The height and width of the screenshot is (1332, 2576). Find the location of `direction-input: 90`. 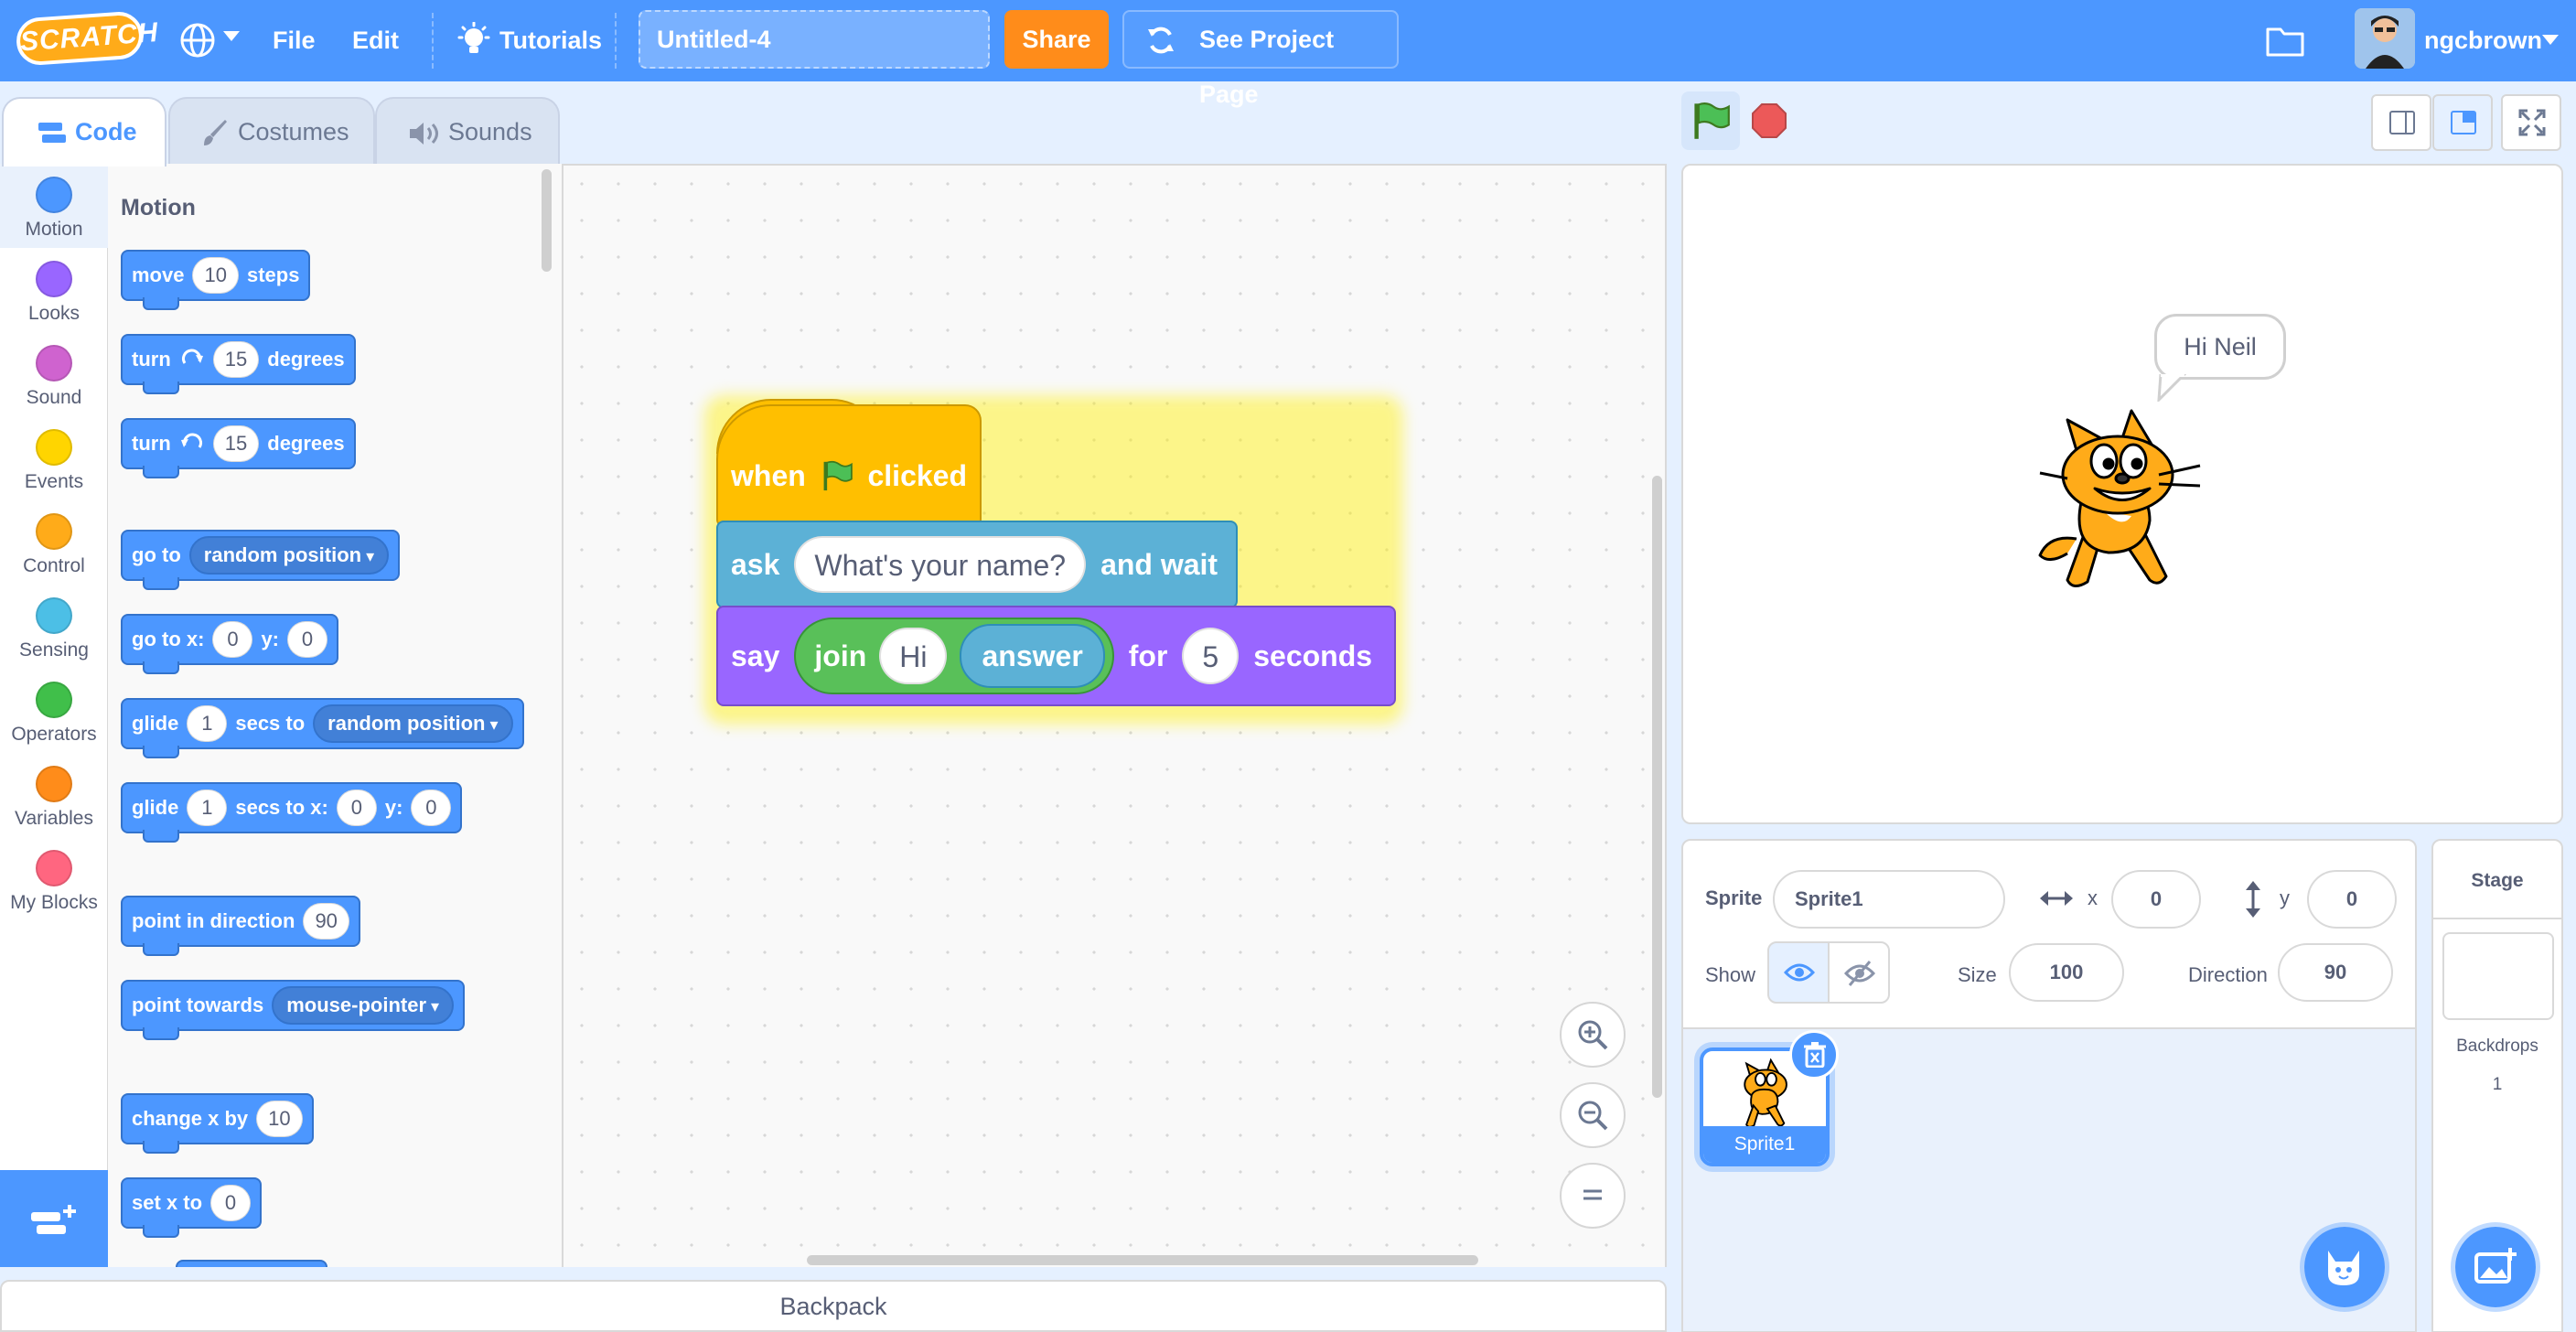

direction-input: 90 is located at coordinates (326, 921).